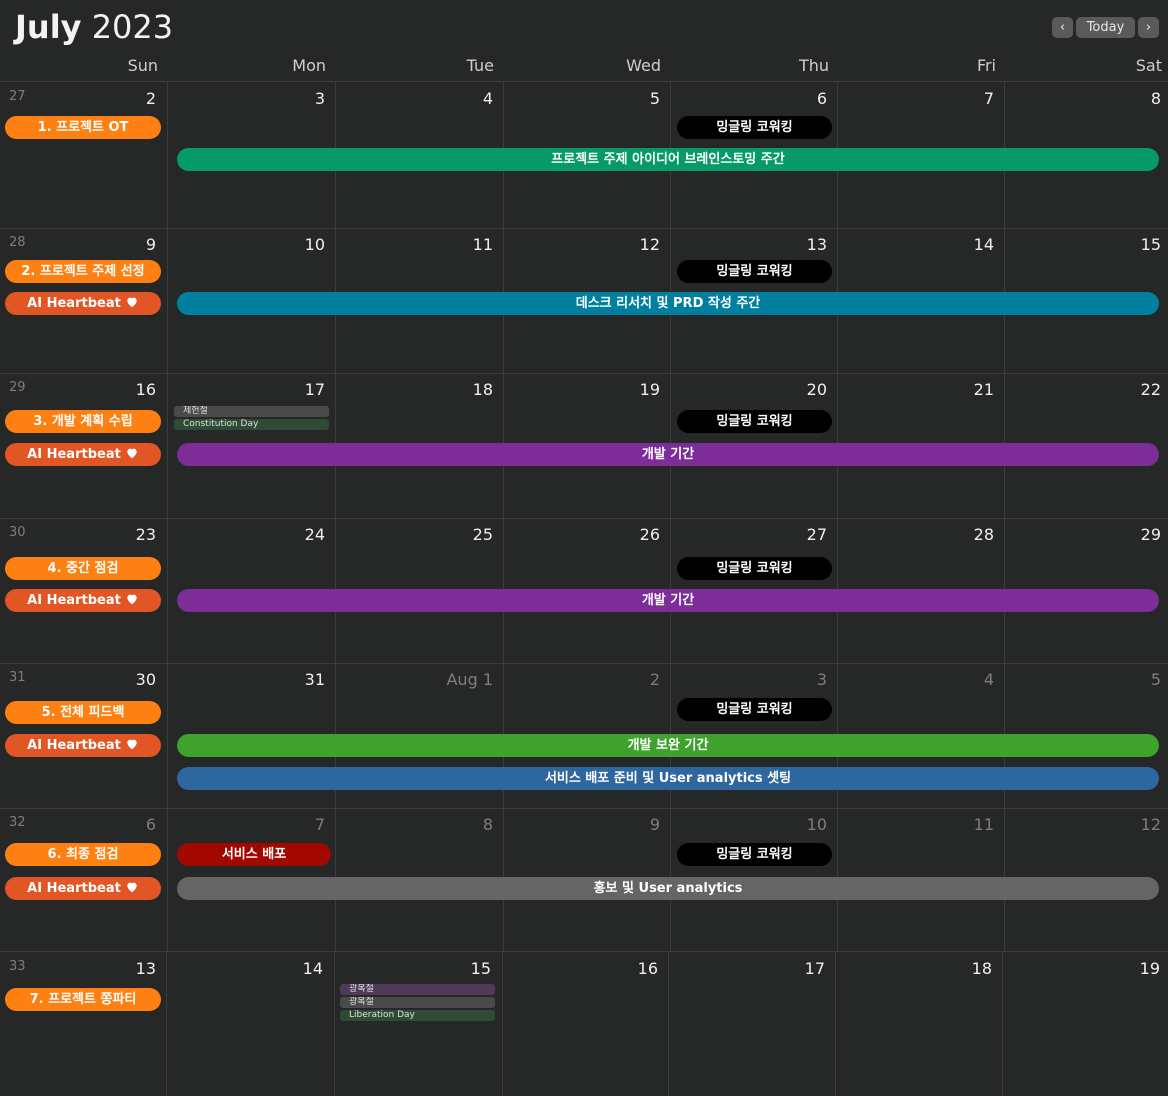 The image size is (1168, 1096). I want to click on event-pill: 3. 개발 계획 수립, so click(83, 421).